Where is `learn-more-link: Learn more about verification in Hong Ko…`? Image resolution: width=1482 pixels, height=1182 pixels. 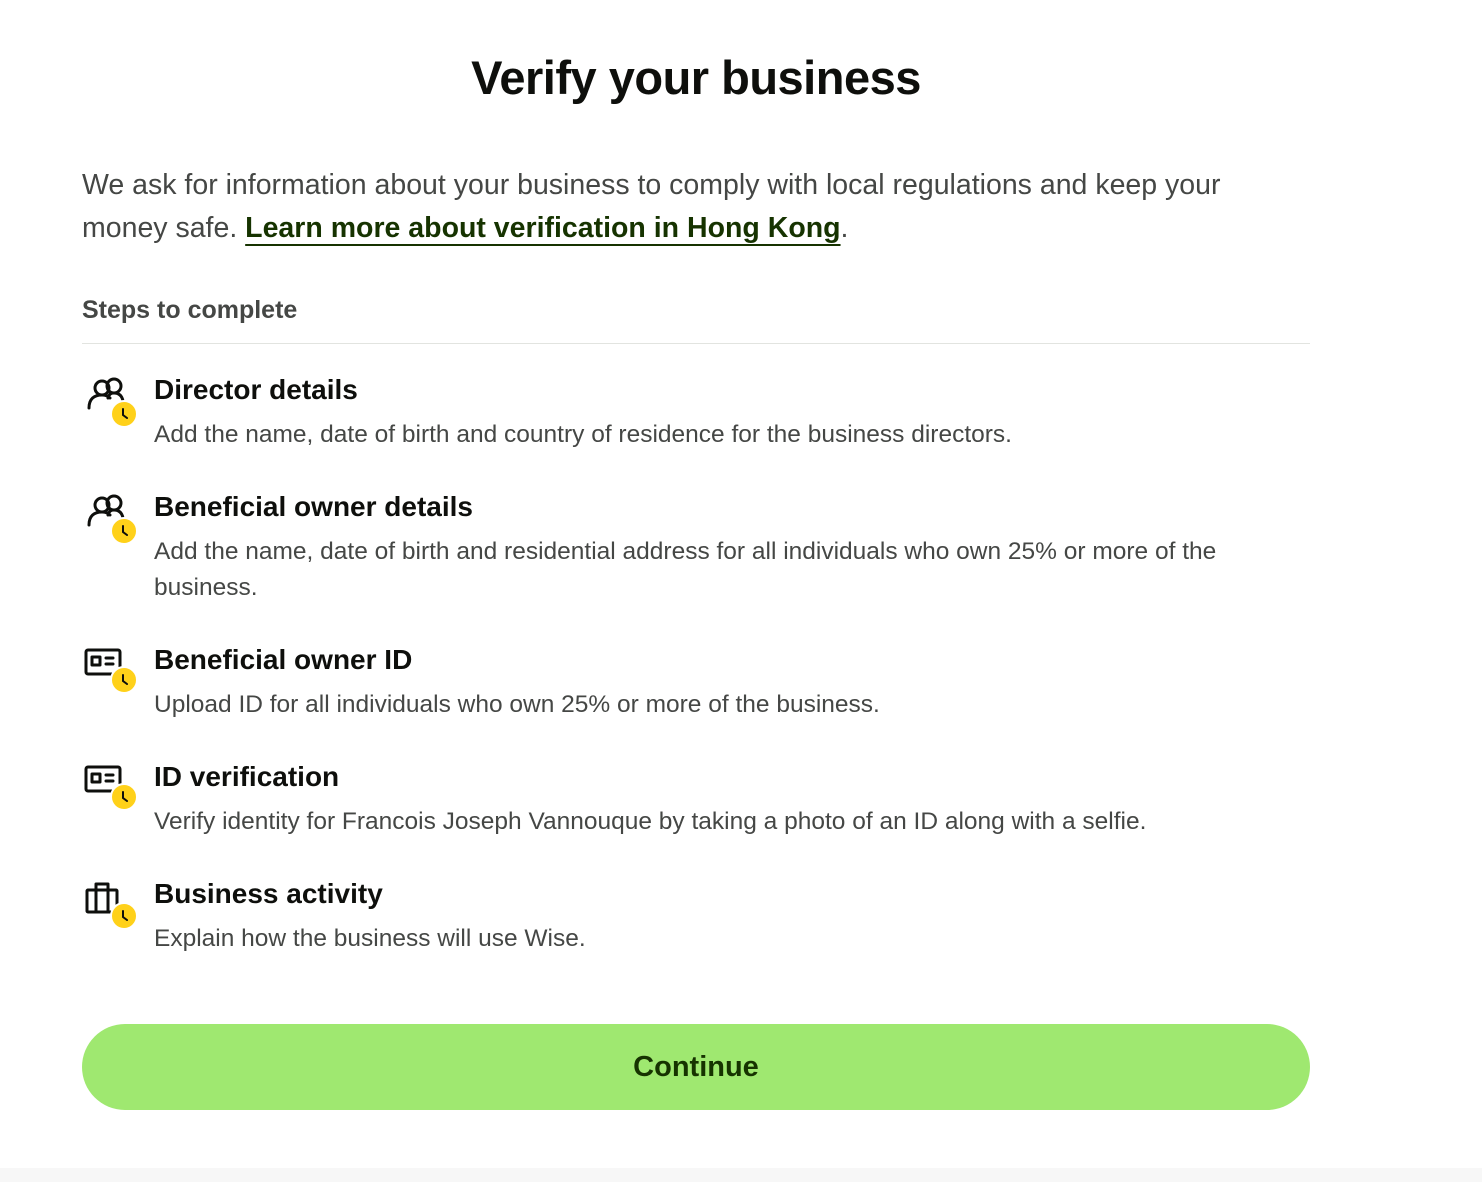
learn-more-link: Learn more about verification in Hong Ko… is located at coordinates (542, 228).